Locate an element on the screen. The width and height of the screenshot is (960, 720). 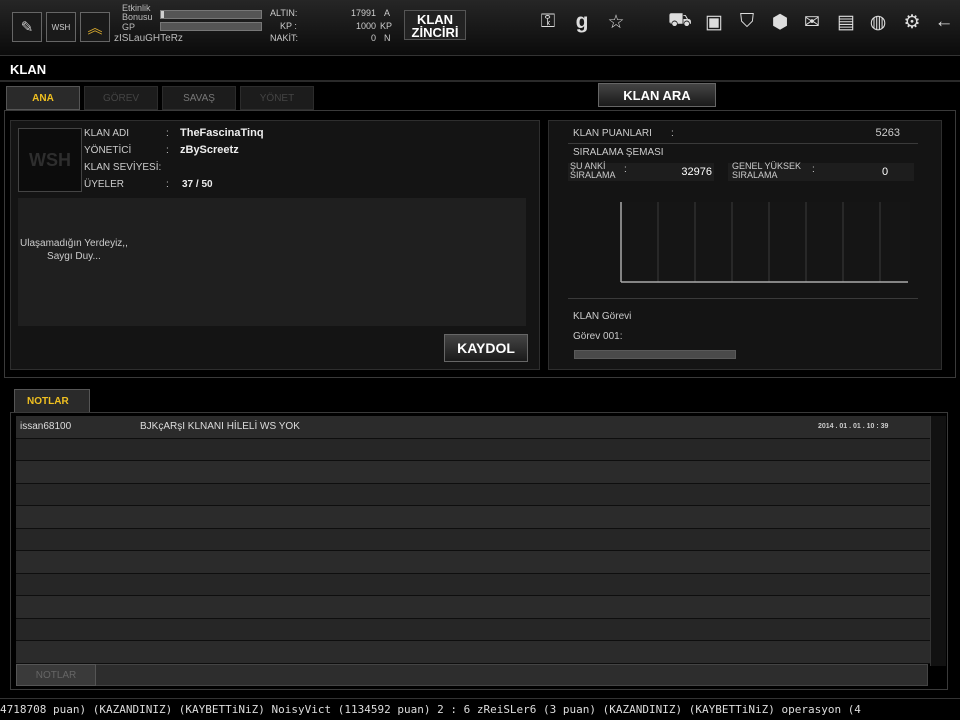
clan-search-button: KLAN ARA is located at coordinates (657, 95).